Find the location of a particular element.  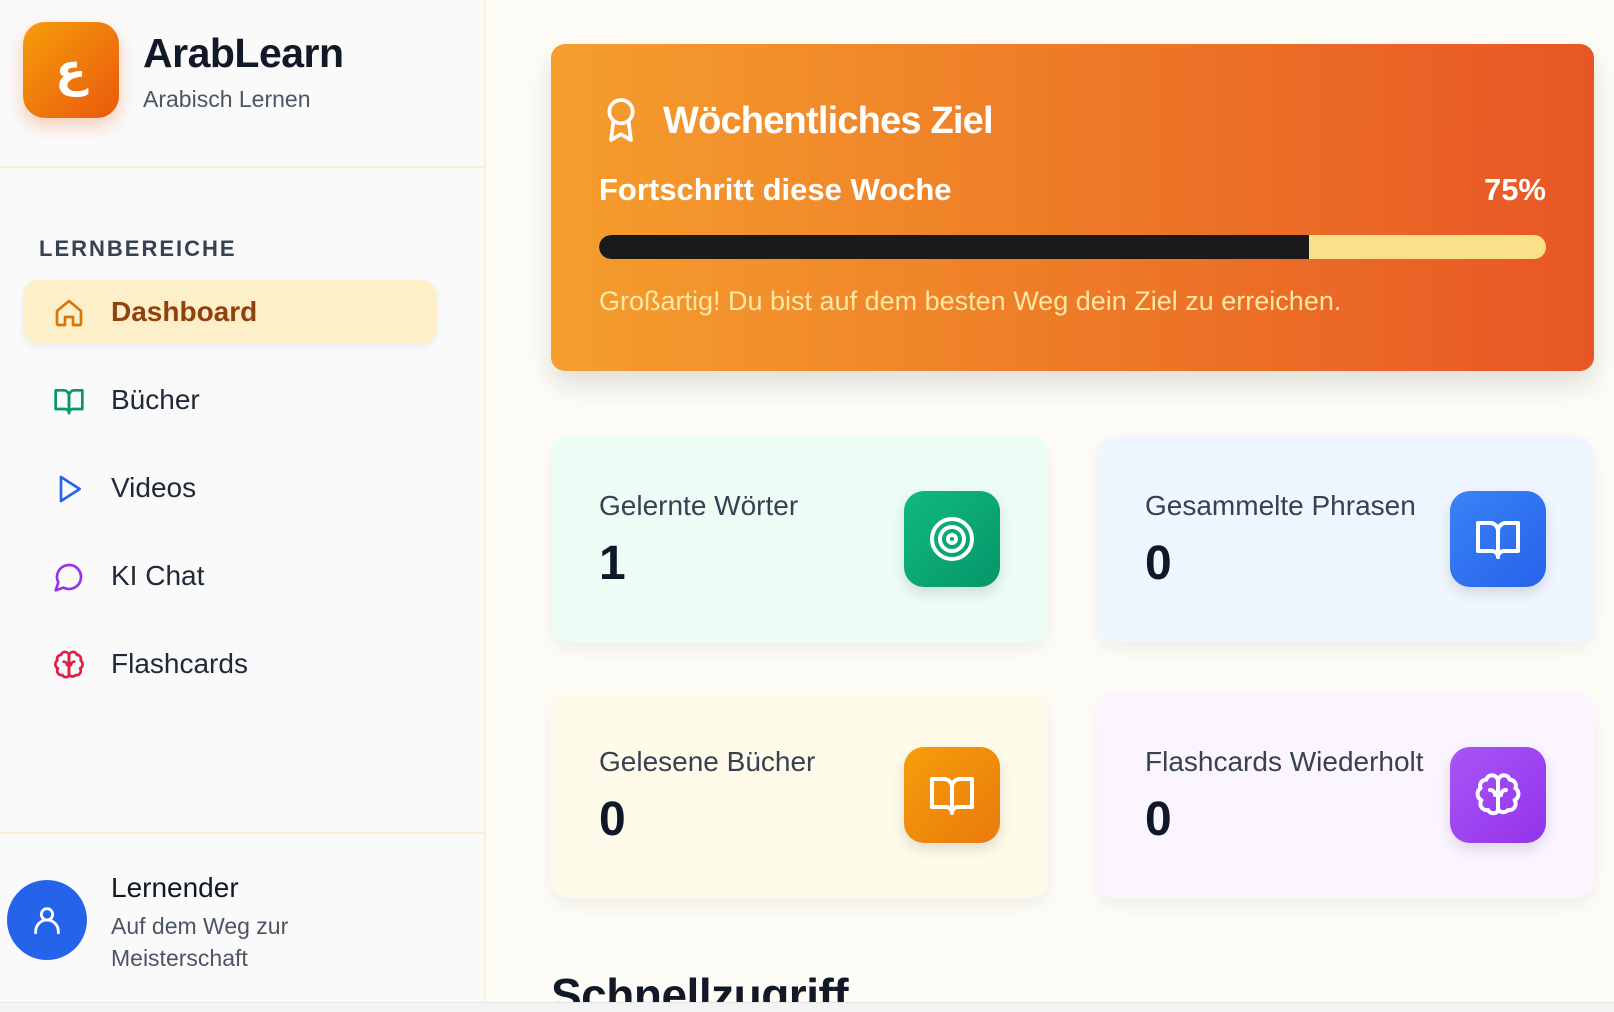

horizontal-scrollbar is located at coordinates (807, 1007).